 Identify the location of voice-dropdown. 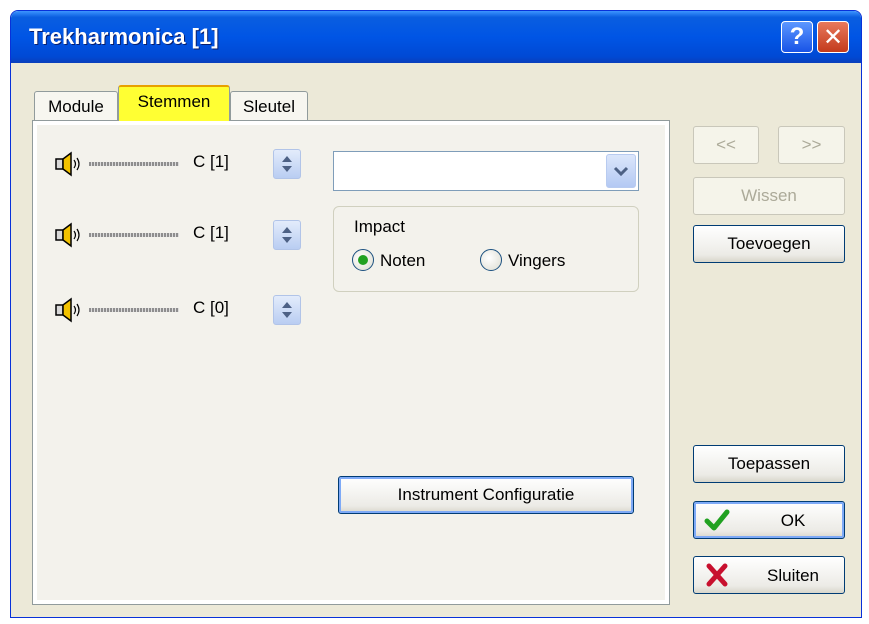
(486, 171).